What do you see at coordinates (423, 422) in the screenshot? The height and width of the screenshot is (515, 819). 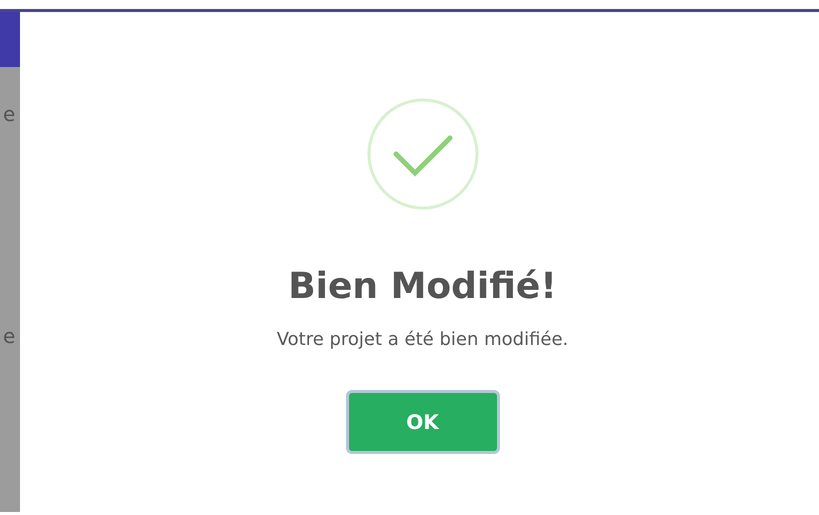 I see `ok-button: OK` at bounding box center [423, 422].